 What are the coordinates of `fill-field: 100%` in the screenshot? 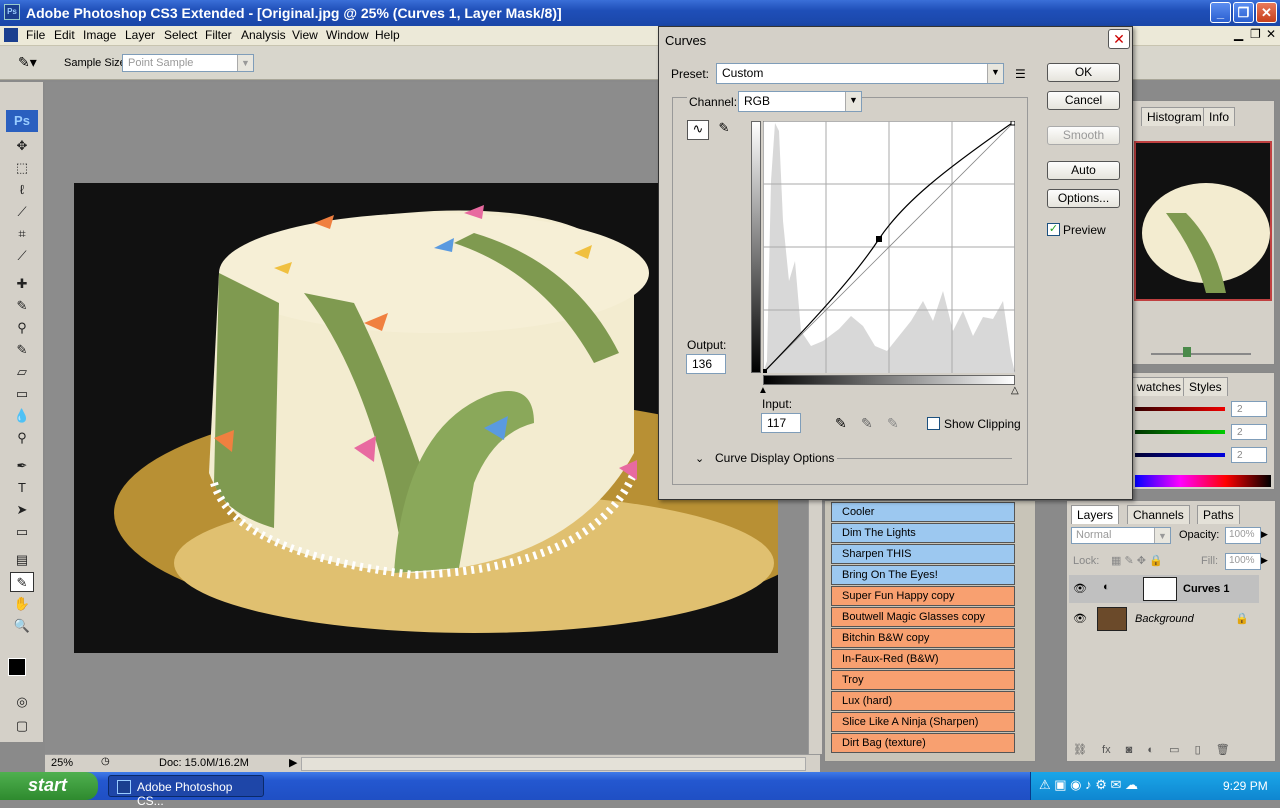 It's located at (1243, 561).